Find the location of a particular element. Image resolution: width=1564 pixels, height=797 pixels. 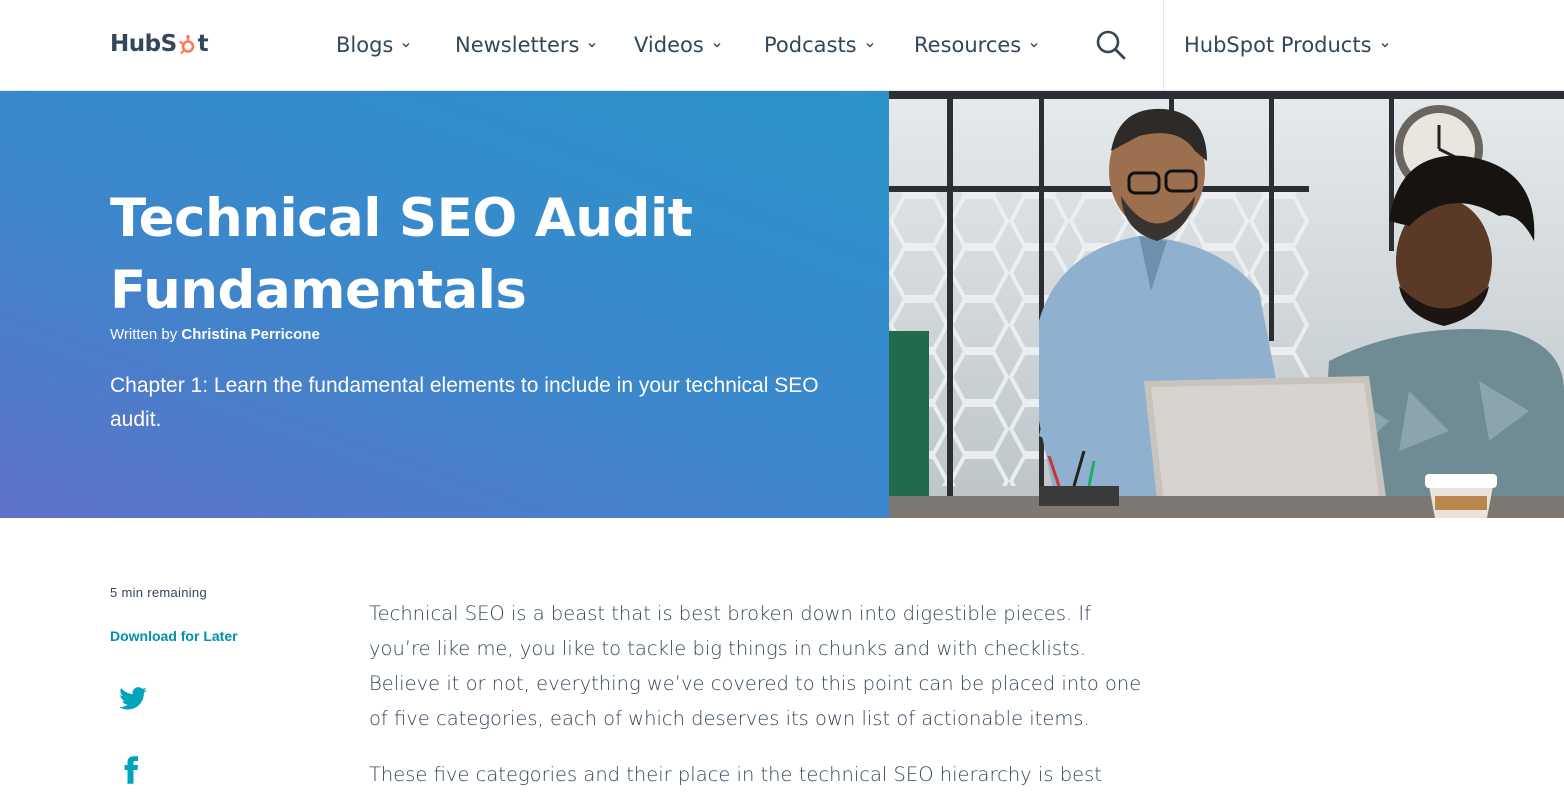

byline: Written by Christina Perricone is located at coordinates (215, 334).